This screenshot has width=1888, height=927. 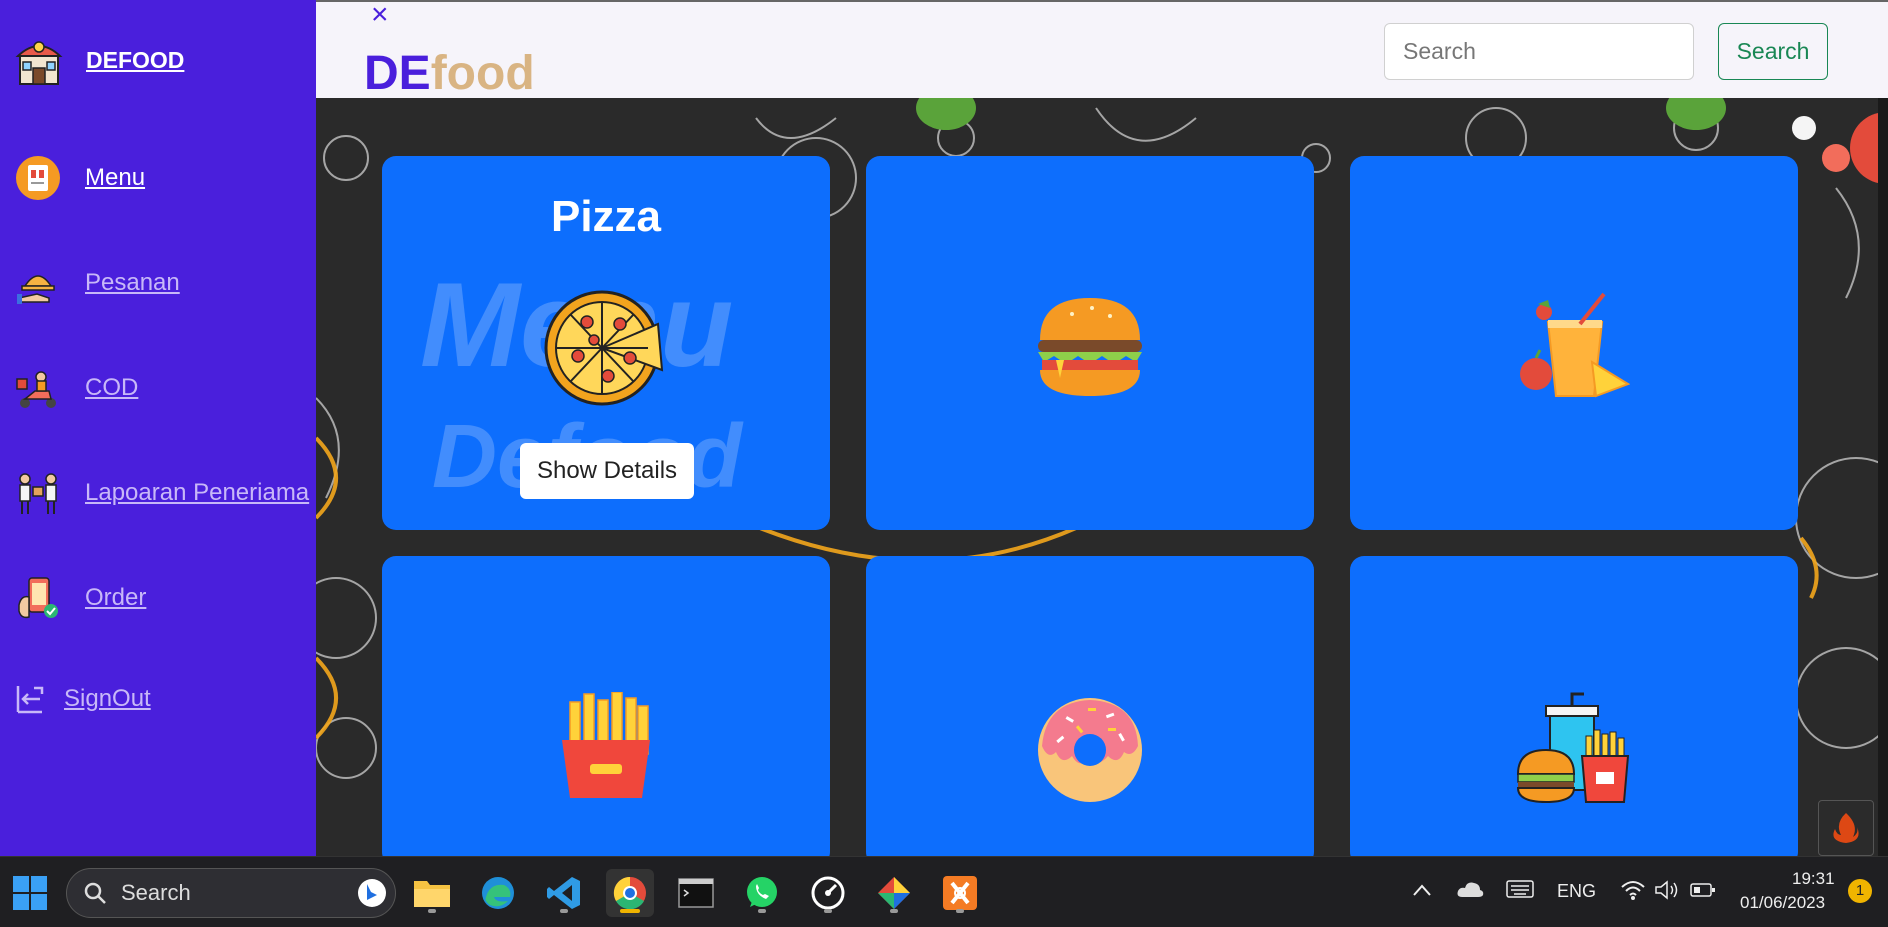 What do you see at coordinates (95, 893) in the screenshot?
I see `search-icon` at bounding box center [95, 893].